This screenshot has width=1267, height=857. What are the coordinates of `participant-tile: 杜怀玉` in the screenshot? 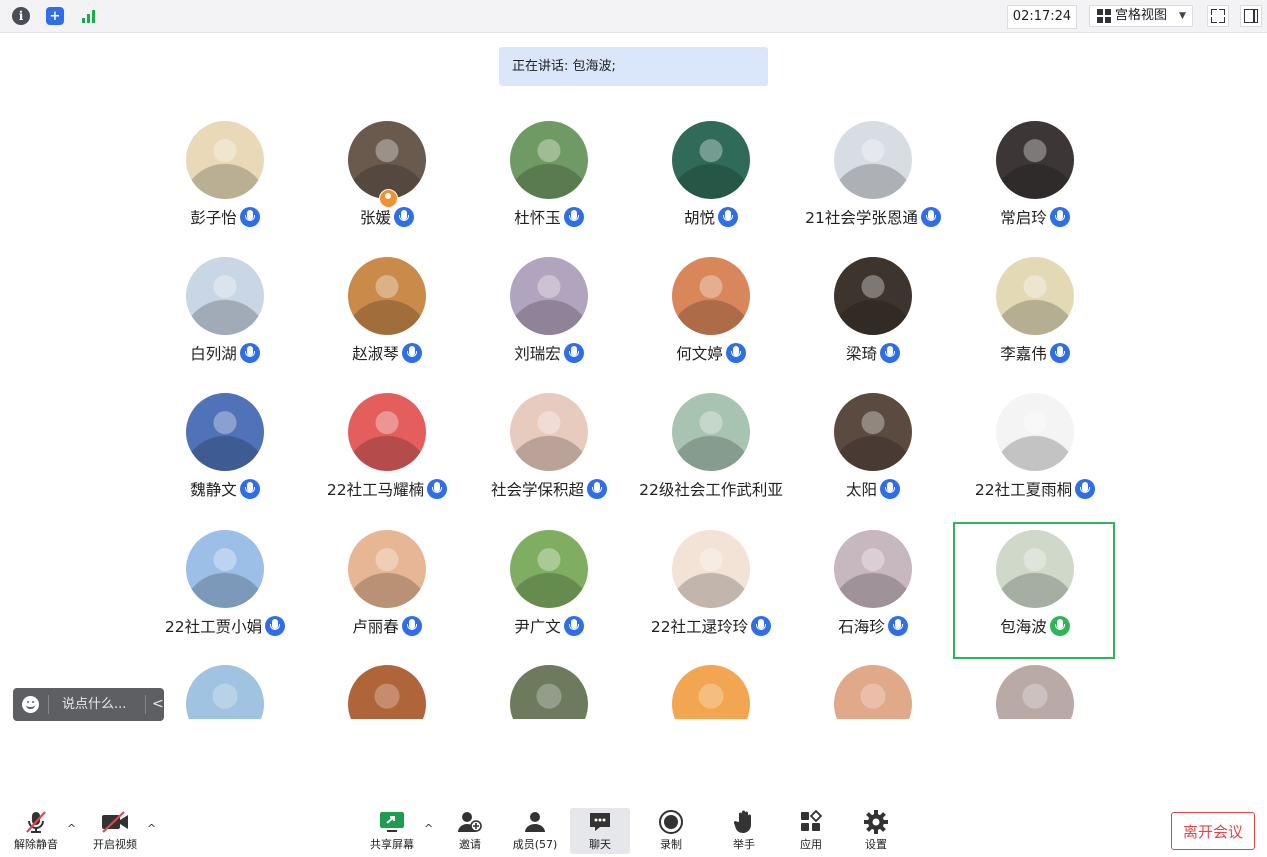 It's located at (549, 189).